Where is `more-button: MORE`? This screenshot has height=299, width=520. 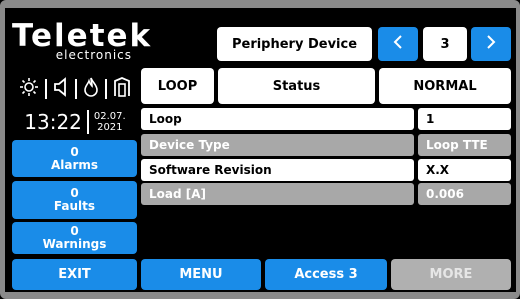
more-button: MORE is located at coordinates (451, 274).